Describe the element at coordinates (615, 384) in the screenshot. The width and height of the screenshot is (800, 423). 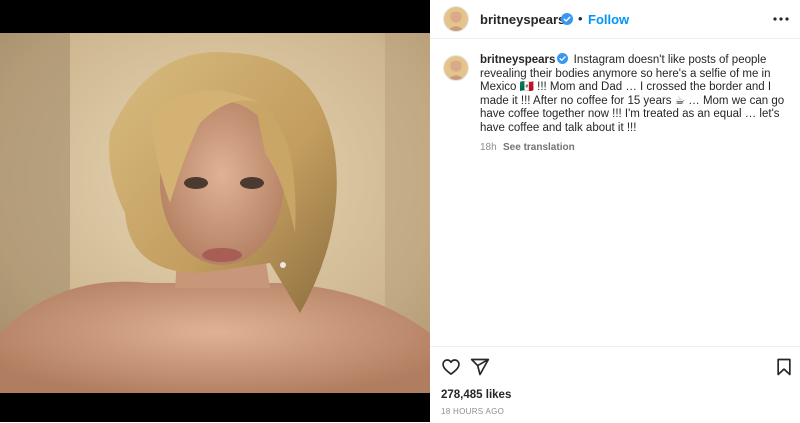
I see `post-actions: 278,485 likes 18 HOURS AGO` at that location.